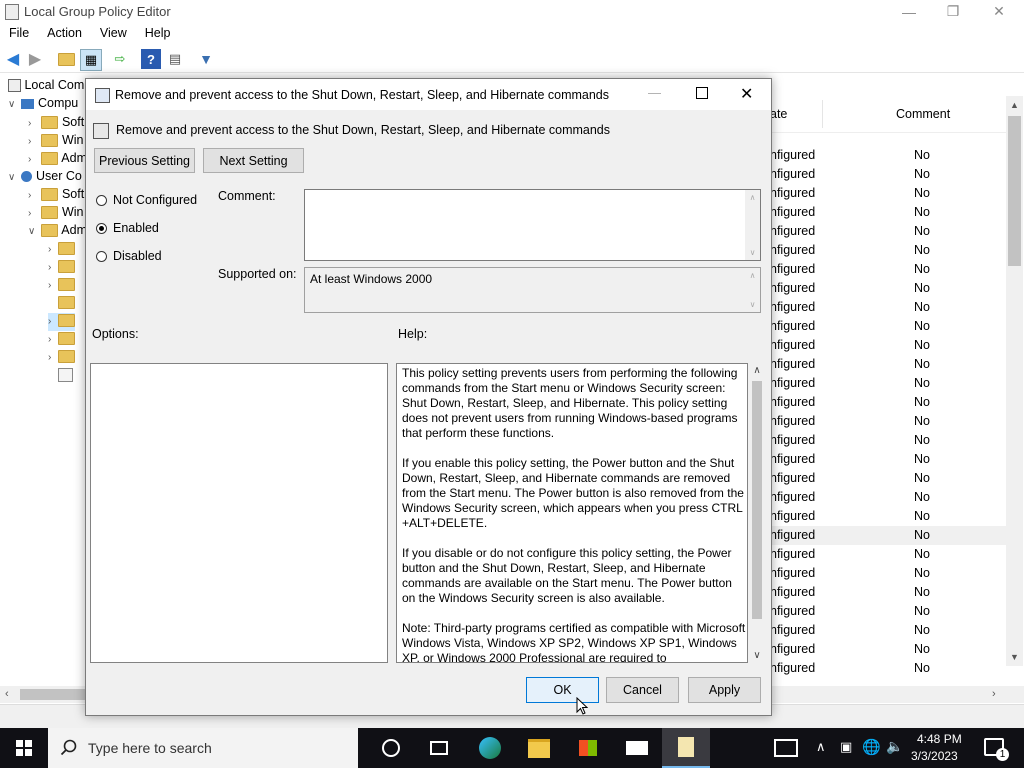 Image resolution: width=1024 pixels, height=768 pixels. Describe the element at coordinates (562, 690) in the screenshot. I see `ok-button: OK` at that location.